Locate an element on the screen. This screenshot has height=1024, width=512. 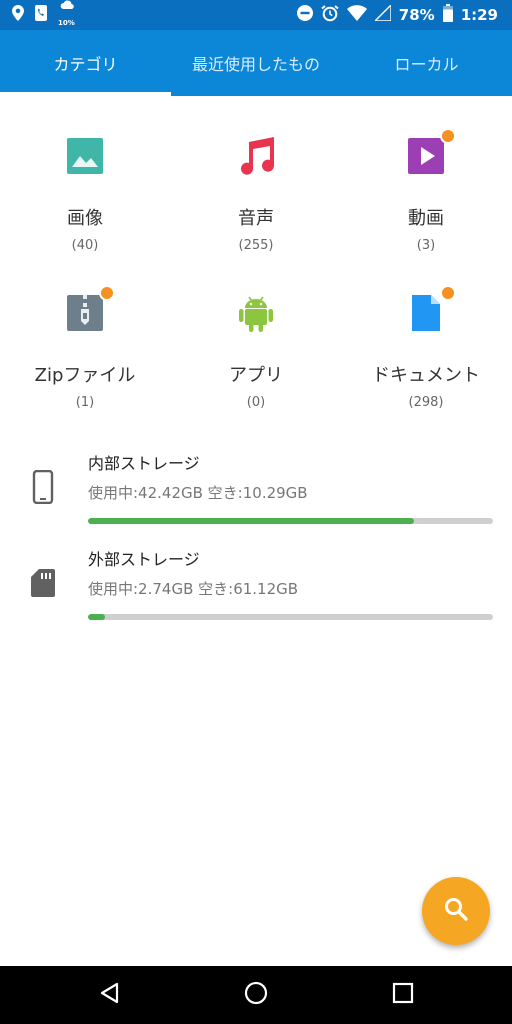
tab-label: 最近使用したもの is located at coordinates (255, 64).